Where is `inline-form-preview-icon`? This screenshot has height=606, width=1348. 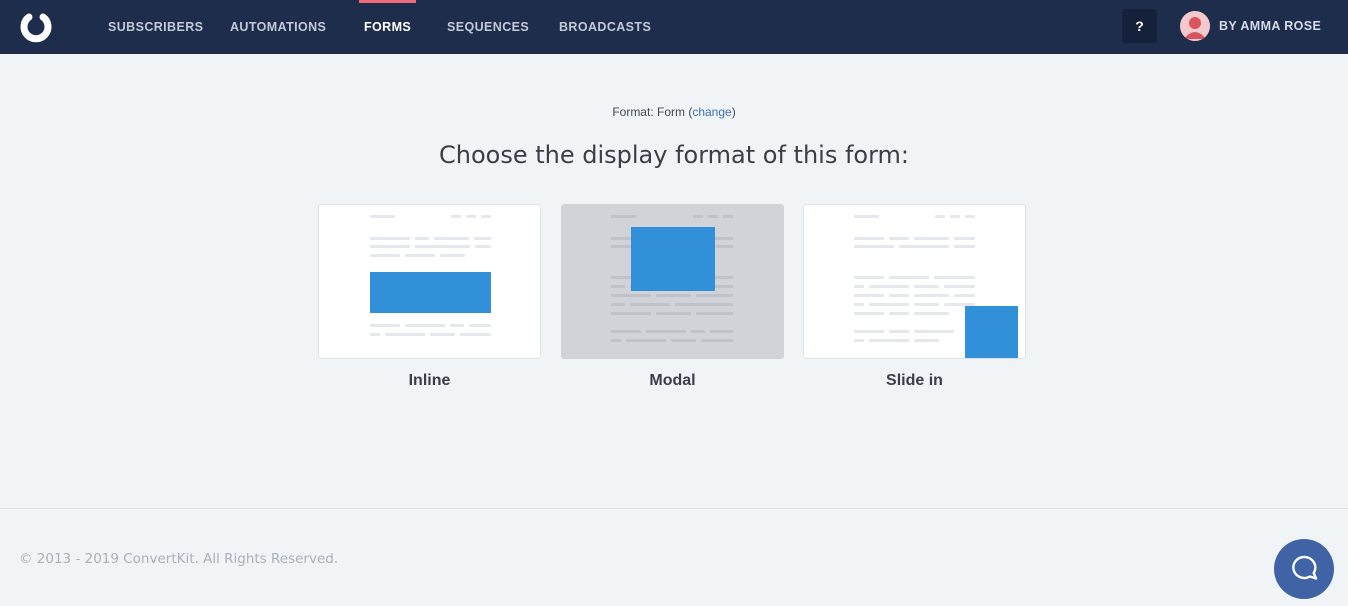 inline-form-preview-icon is located at coordinates (430, 275).